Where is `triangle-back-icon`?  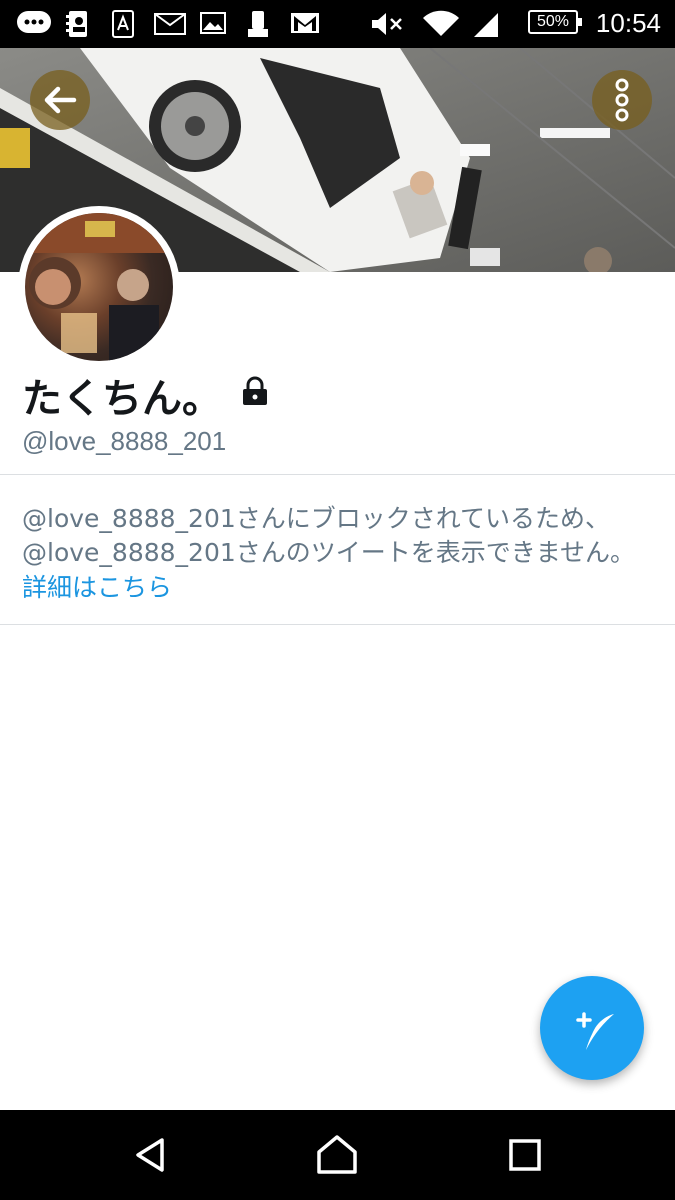 triangle-back-icon is located at coordinates (150, 1155).